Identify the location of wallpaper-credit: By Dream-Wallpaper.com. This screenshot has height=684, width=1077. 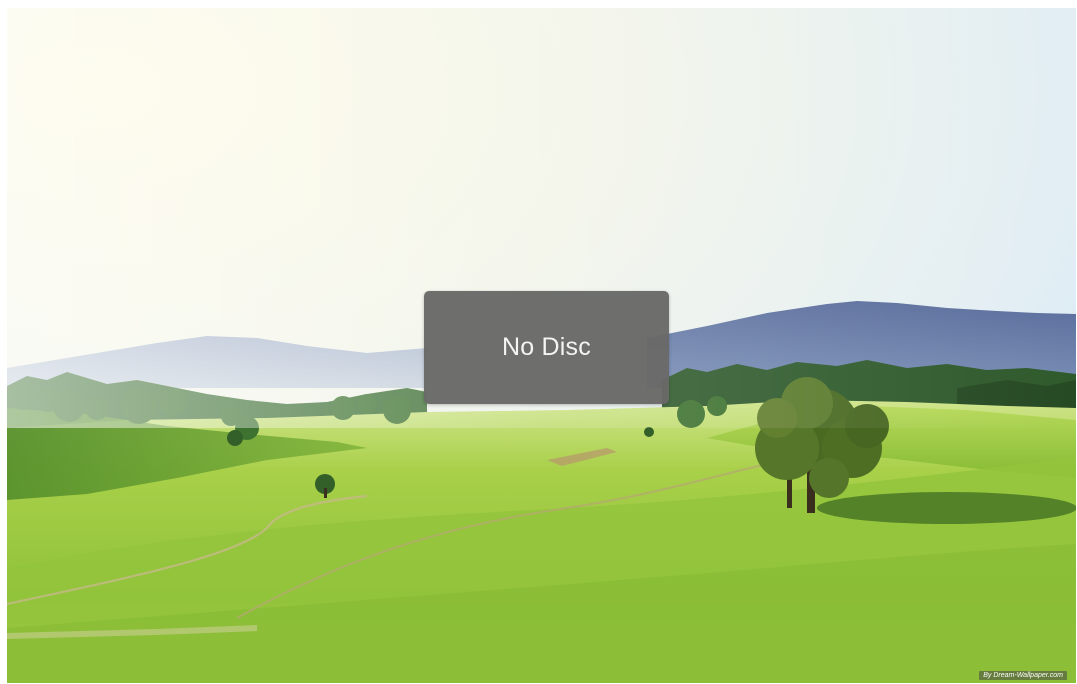
(1023, 675).